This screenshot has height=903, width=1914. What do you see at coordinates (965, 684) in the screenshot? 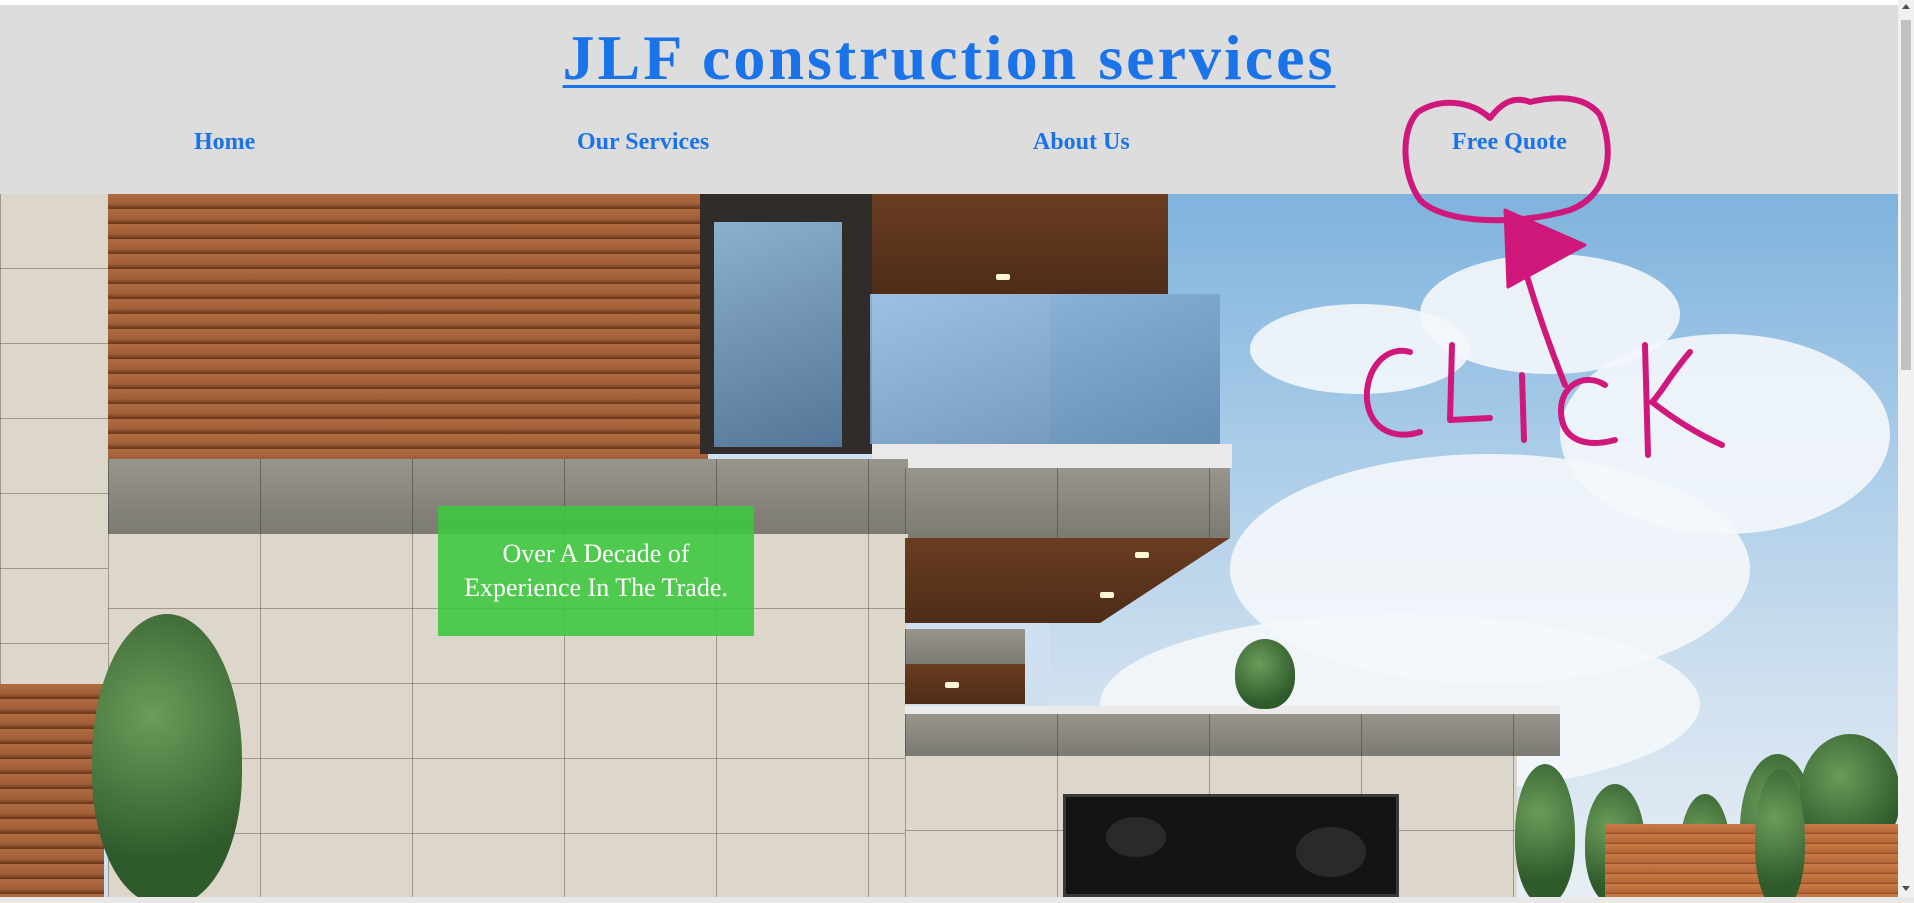
I see `soffit-small` at bounding box center [965, 684].